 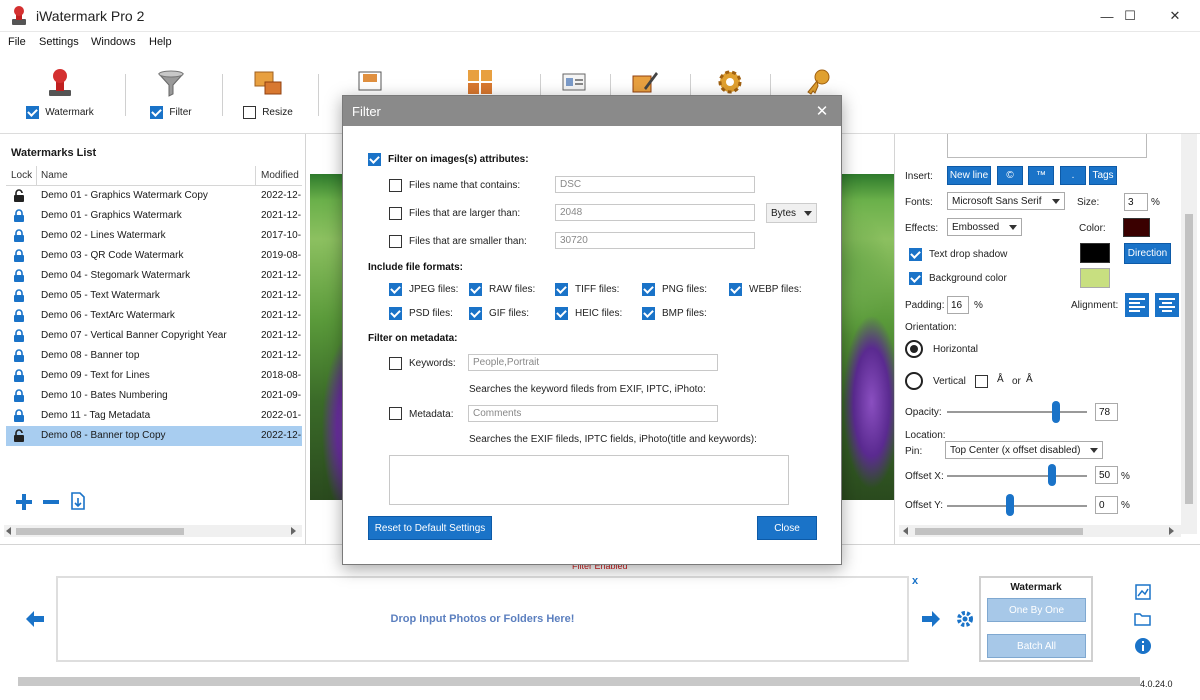 What do you see at coordinates (1095, 278) in the screenshot?
I see `background-color-swatch` at bounding box center [1095, 278].